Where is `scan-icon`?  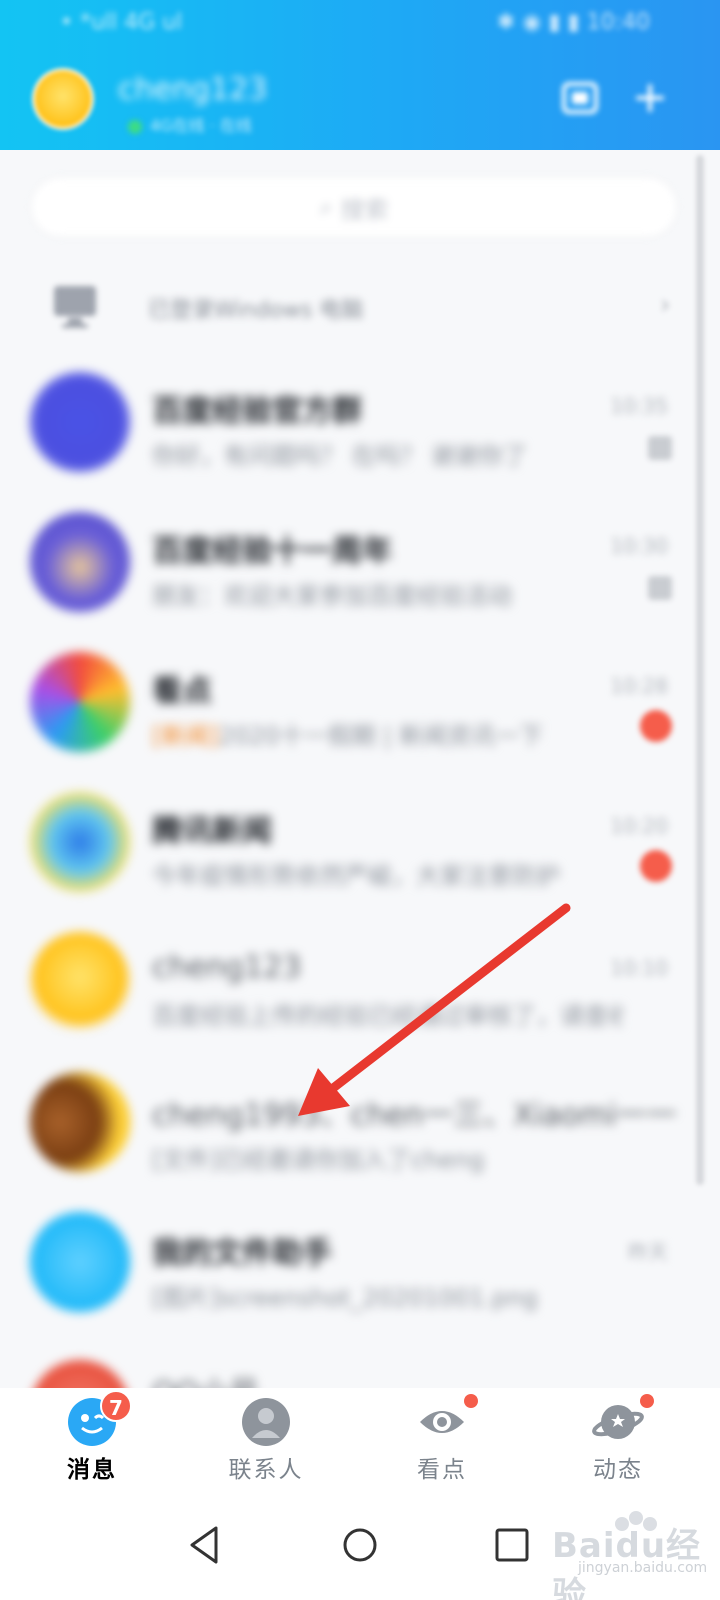 scan-icon is located at coordinates (580, 98).